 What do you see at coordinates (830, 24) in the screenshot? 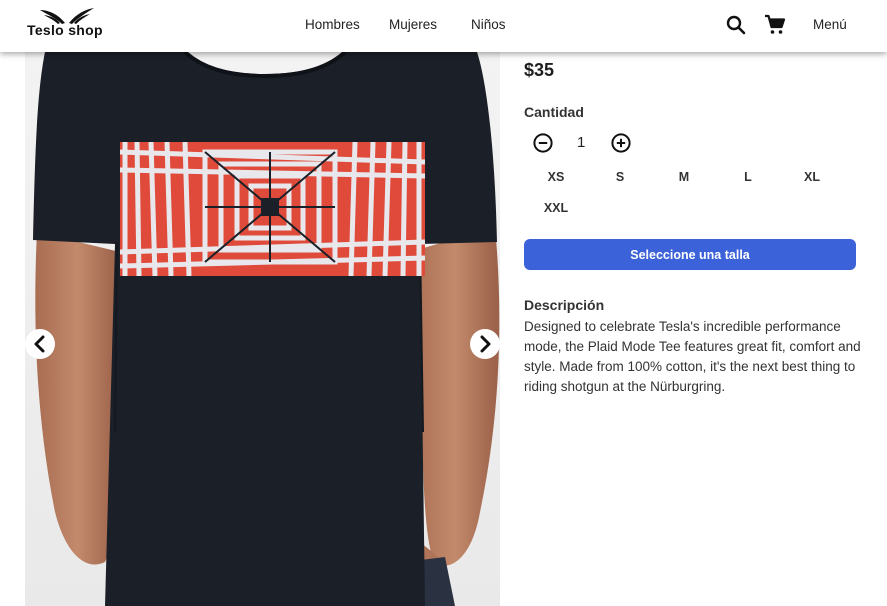
I see `menu-button: Menú` at bounding box center [830, 24].